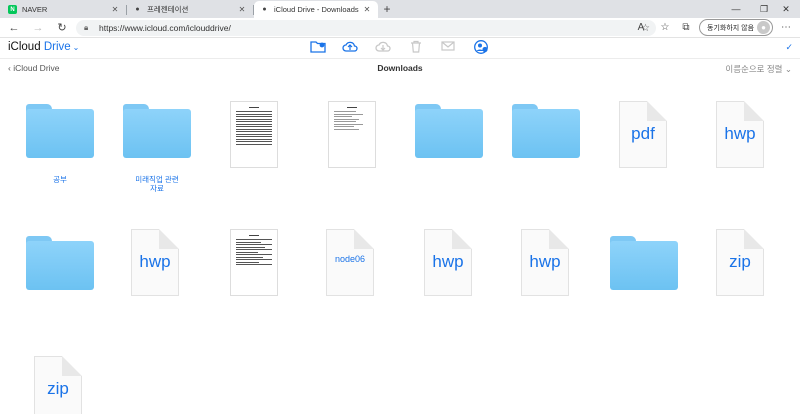 Image resolution: width=800 pixels, height=414 pixels. What do you see at coordinates (448, 48) in the screenshot?
I see `mail-icon` at bounding box center [448, 48].